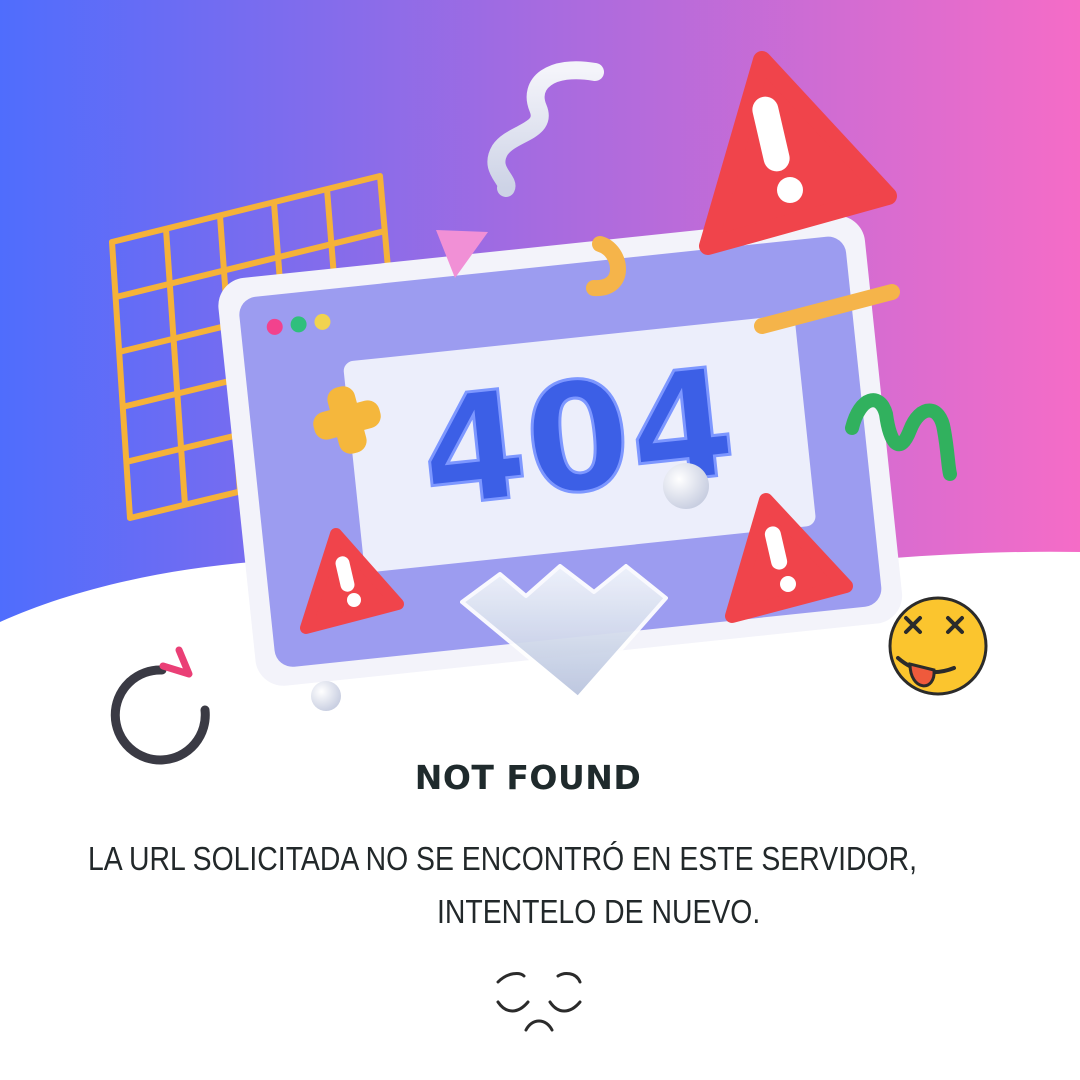 The width and height of the screenshot is (1080, 1080). I want to click on white-sphere, so click(686, 486).